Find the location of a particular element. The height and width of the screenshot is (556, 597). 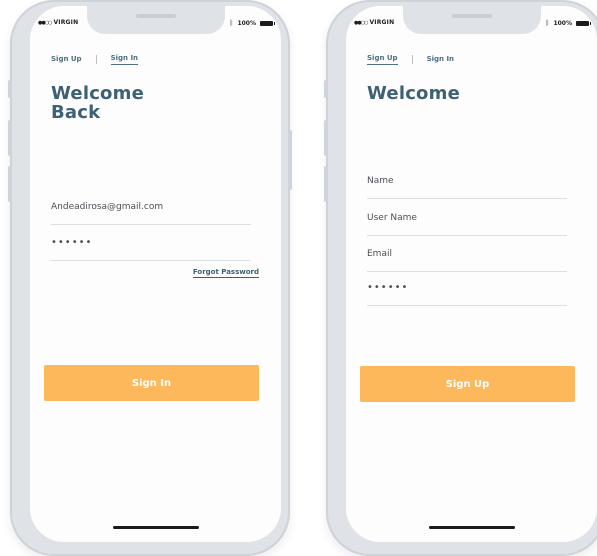

forgot-password-link: Forgot Password is located at coordinates (225, 273).